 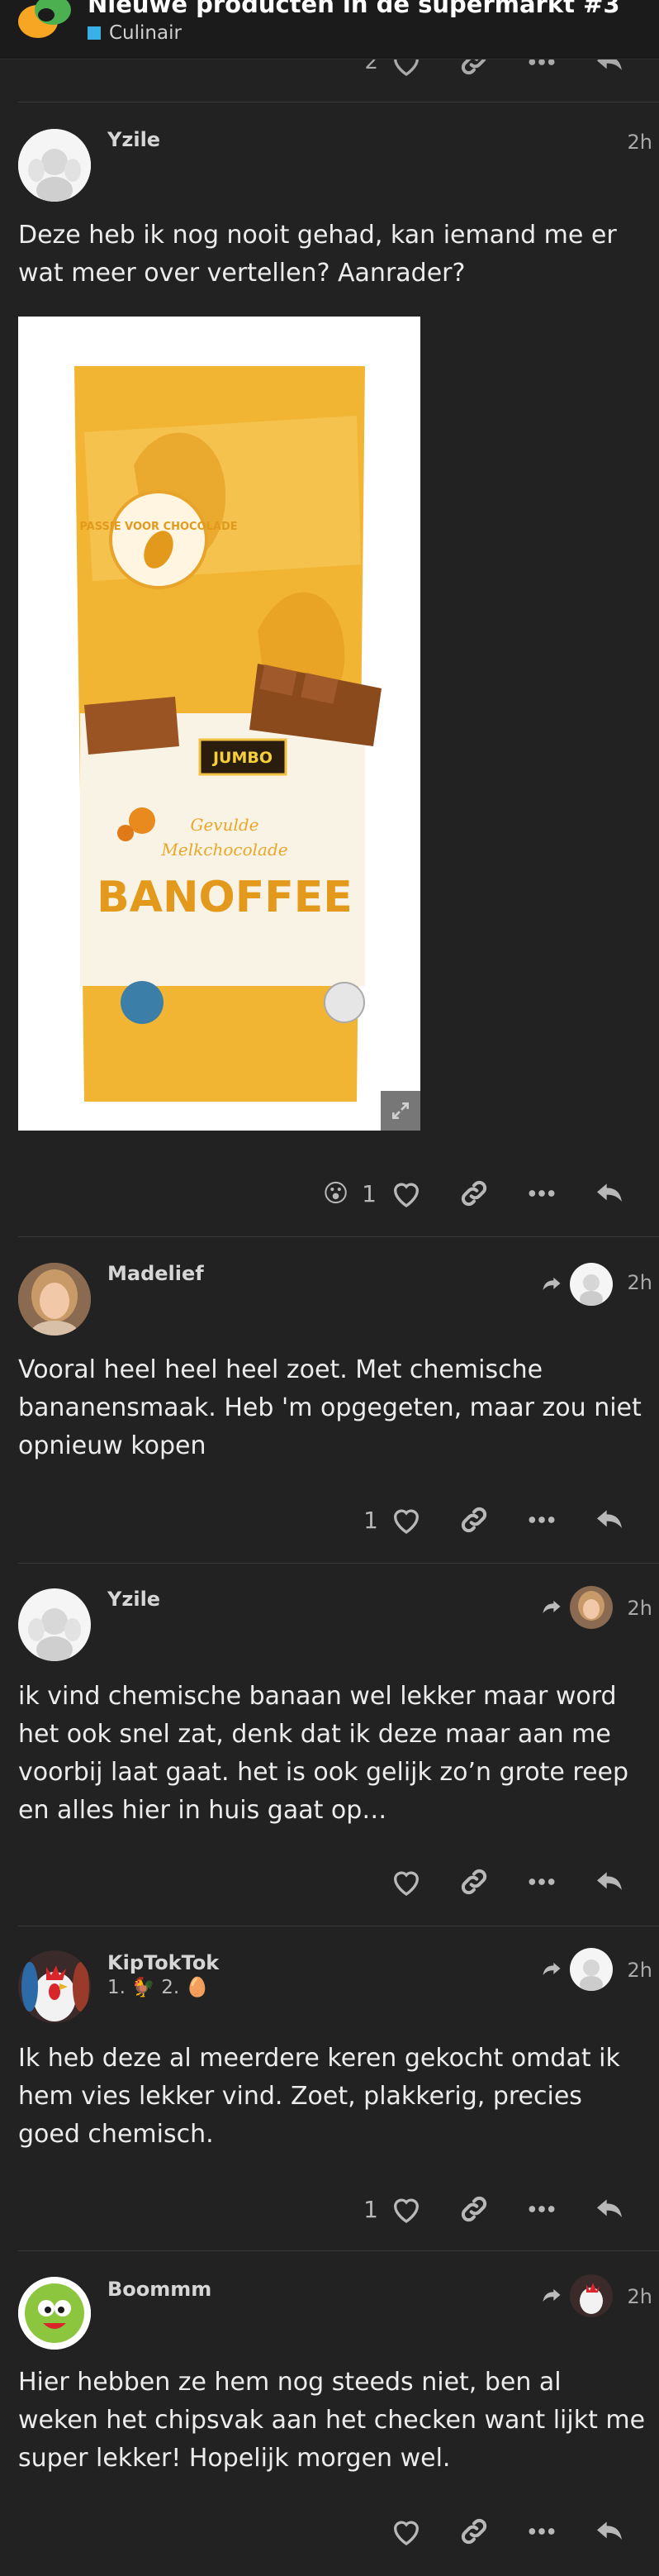 I want to click on user-flair: 1. 🐓 2. 🥚, so click(x=158, y=1988).